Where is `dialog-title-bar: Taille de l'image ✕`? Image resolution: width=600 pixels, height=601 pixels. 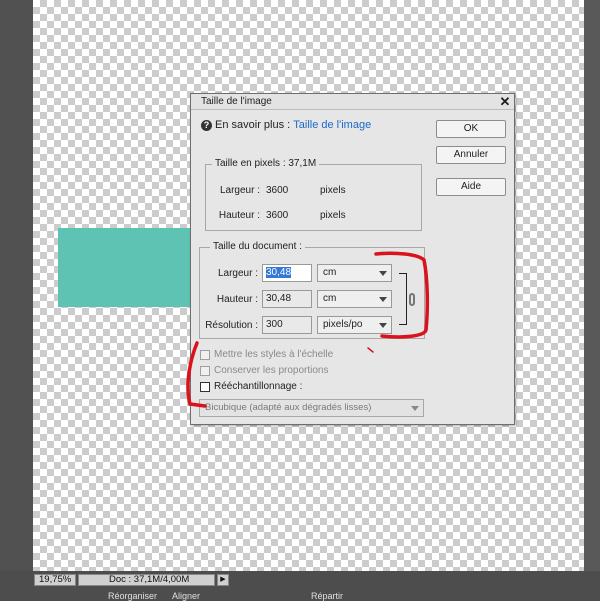 dialog-title-bar: Taille de l'image ✕ is located at coordinates (352, 102).